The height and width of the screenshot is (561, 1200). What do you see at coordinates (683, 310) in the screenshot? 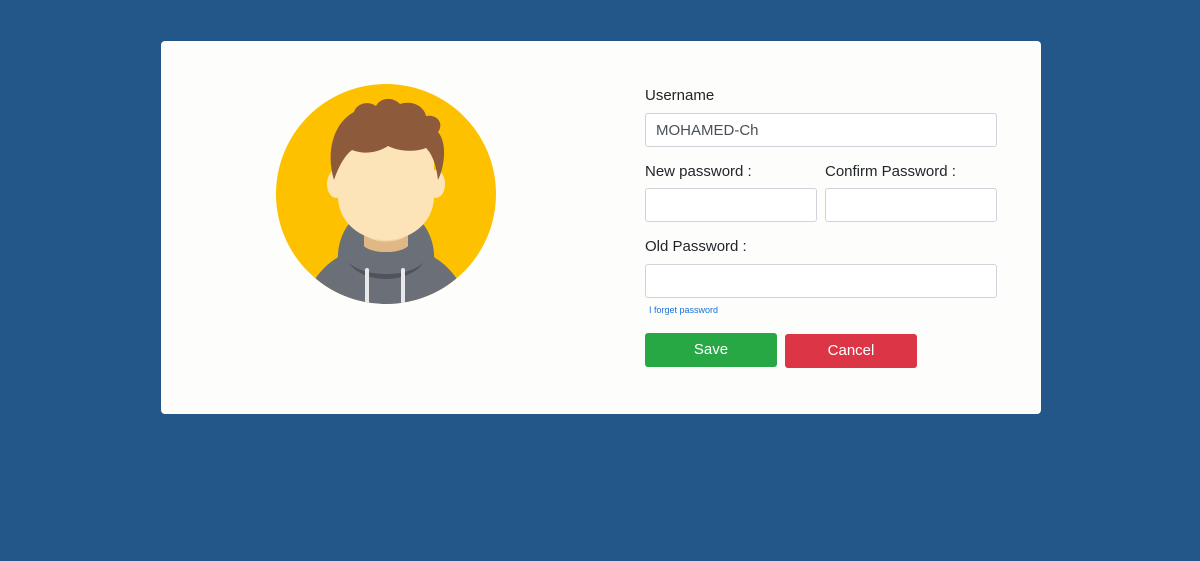
I see `forgot-password-link: I forget password` at bounding box center [683, 310].